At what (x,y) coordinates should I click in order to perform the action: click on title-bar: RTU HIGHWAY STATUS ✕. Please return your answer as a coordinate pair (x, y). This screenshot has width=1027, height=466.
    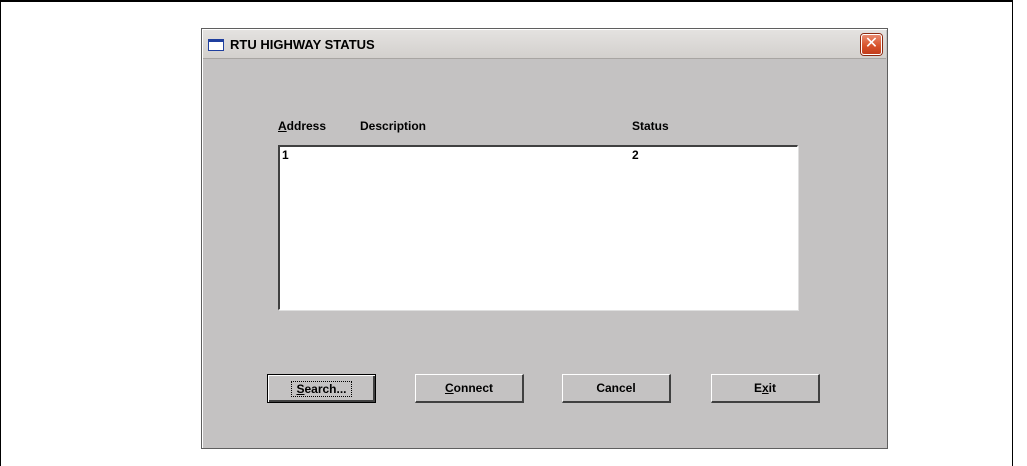
    Looking at the image, I should click on (544, 44).